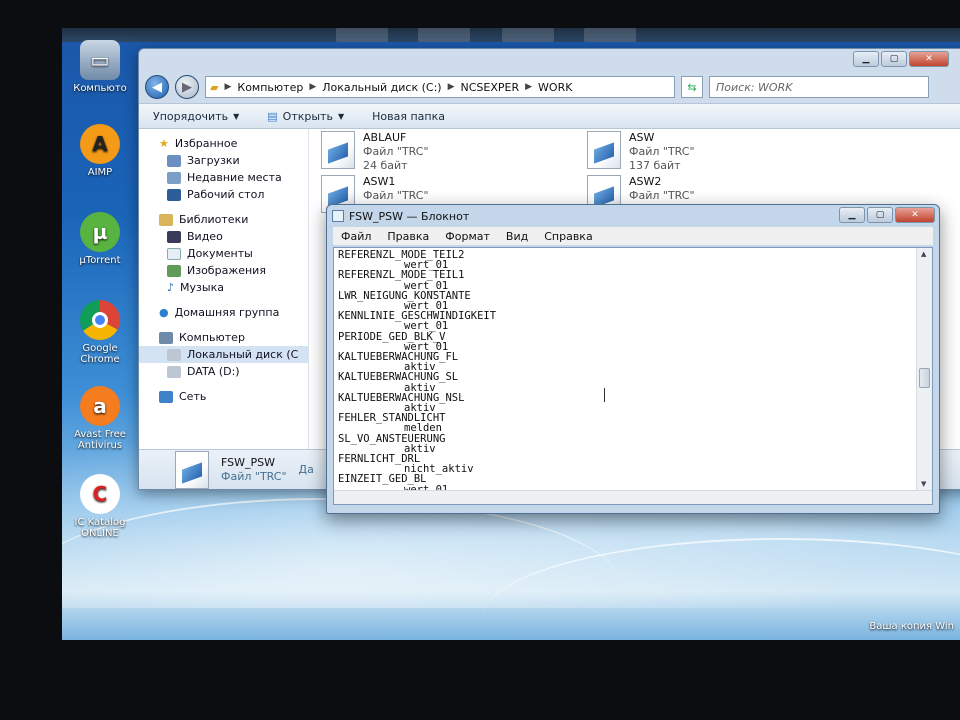  I want to click on menu-edit: Правка, so click(408, 236).